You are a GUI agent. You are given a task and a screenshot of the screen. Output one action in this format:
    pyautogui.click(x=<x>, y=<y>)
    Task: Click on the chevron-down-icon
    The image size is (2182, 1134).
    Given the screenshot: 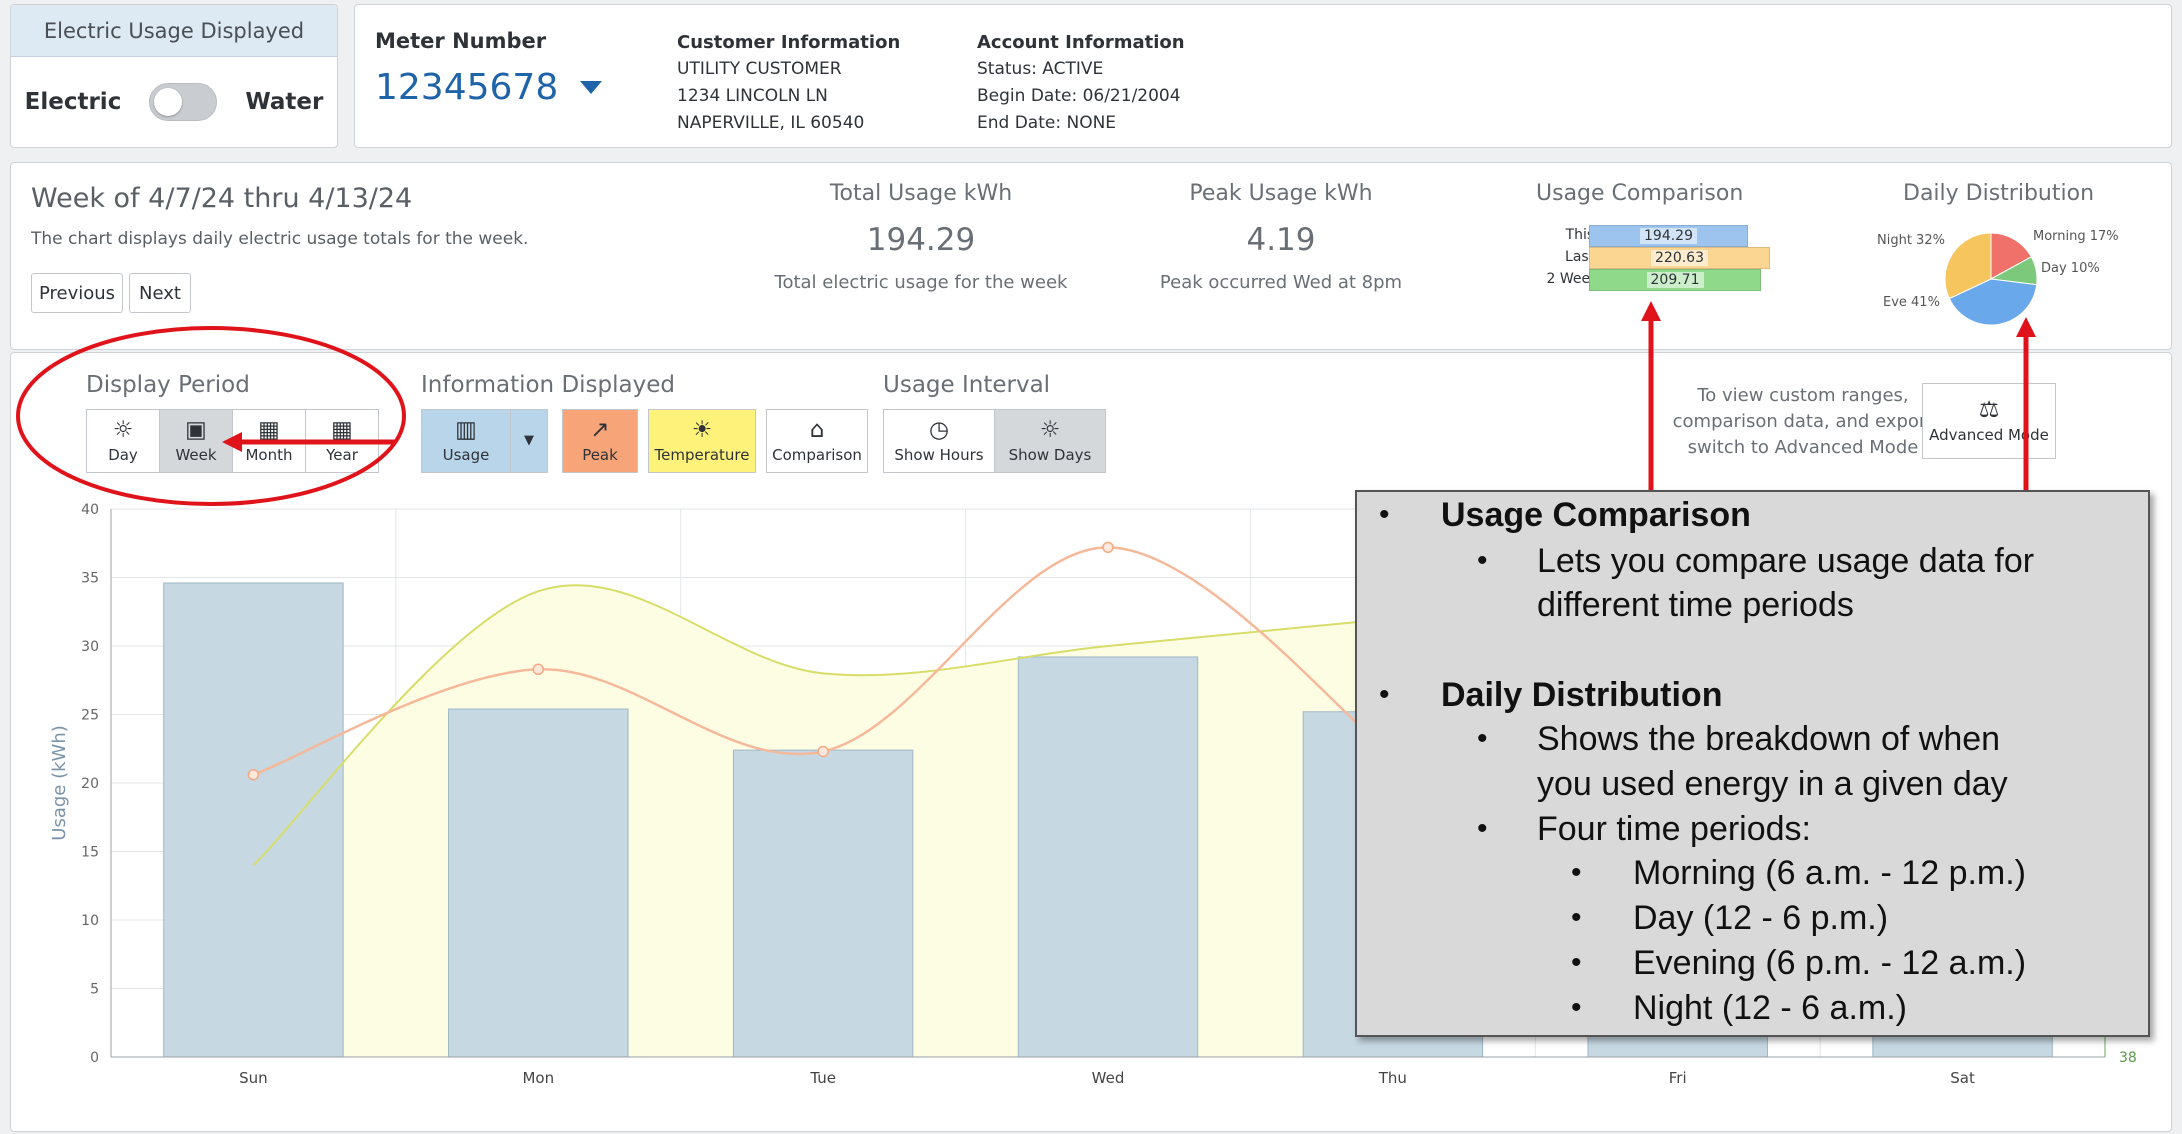 What is the action you would take?
    pyautogui.click(x=591, y=87)
    